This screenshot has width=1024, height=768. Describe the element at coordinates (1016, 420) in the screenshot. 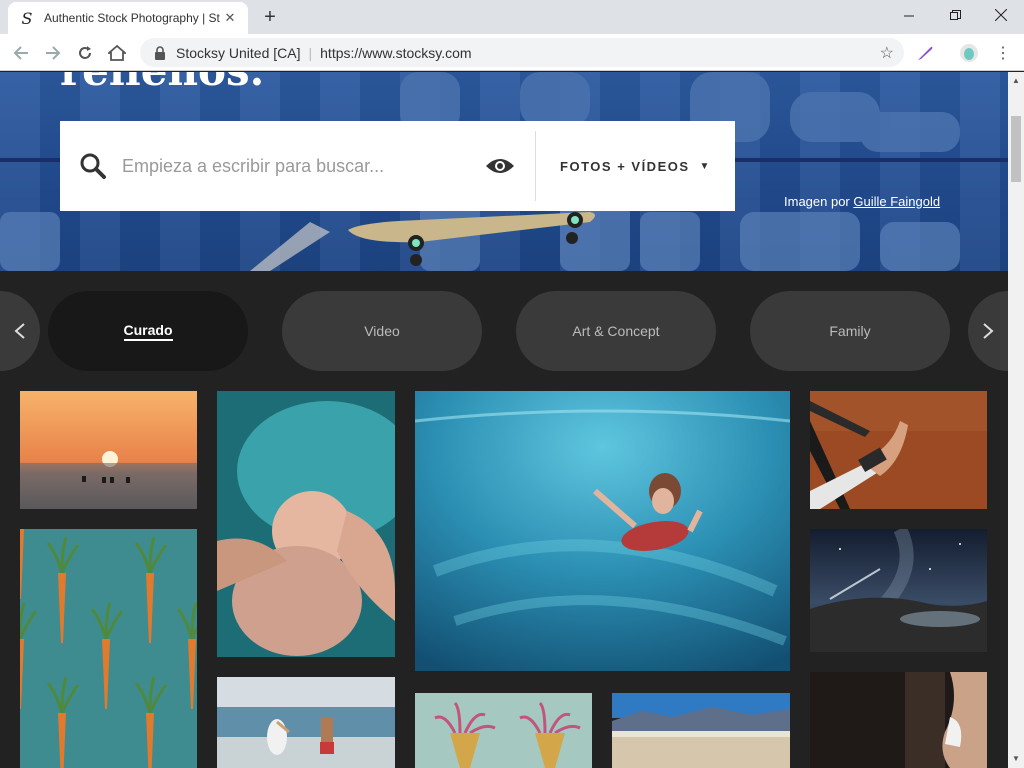

I see `page-scrollbar: ▲ ▼` at that location.